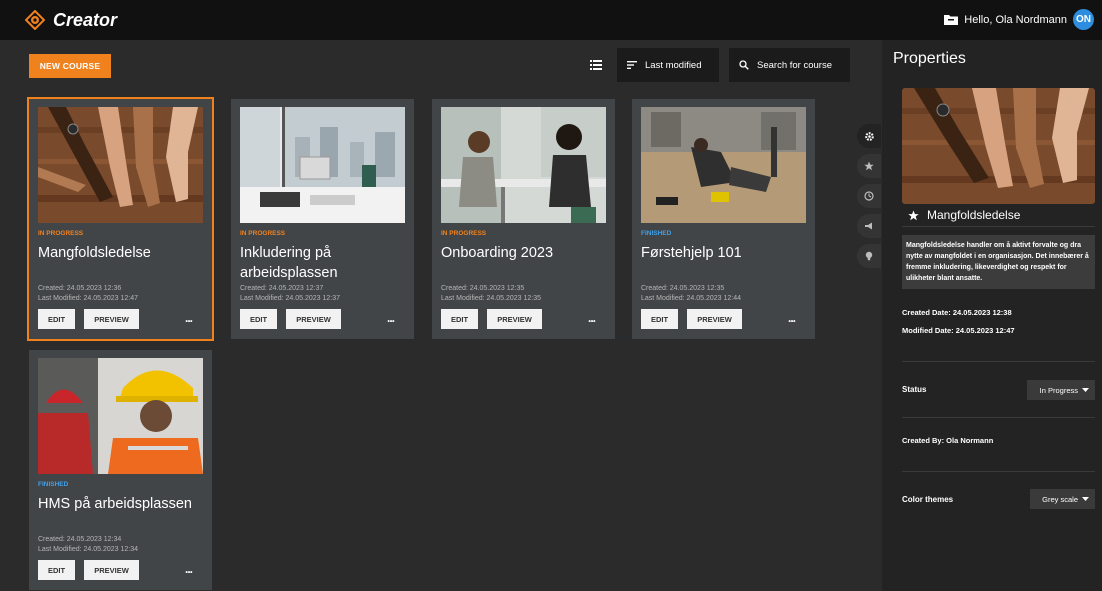 The image size is (1102, 591). Describe the element at coordinates (928, 499) in the screenshot. I see `color-themes-label: Color themes` at that location.